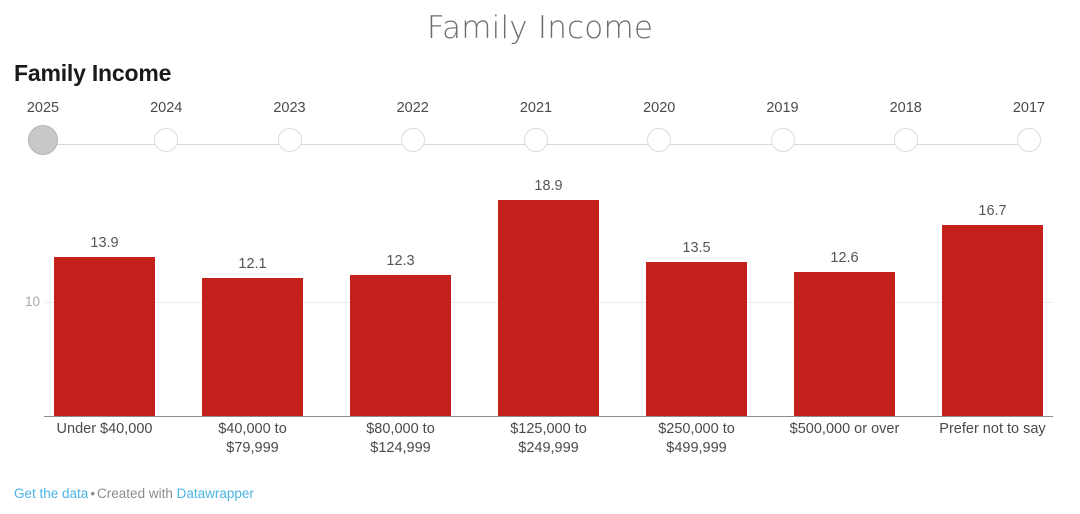 This screenshot has height=514, width=1080. I want to click on get-the-data-link: Get the data, so click(51, 493).